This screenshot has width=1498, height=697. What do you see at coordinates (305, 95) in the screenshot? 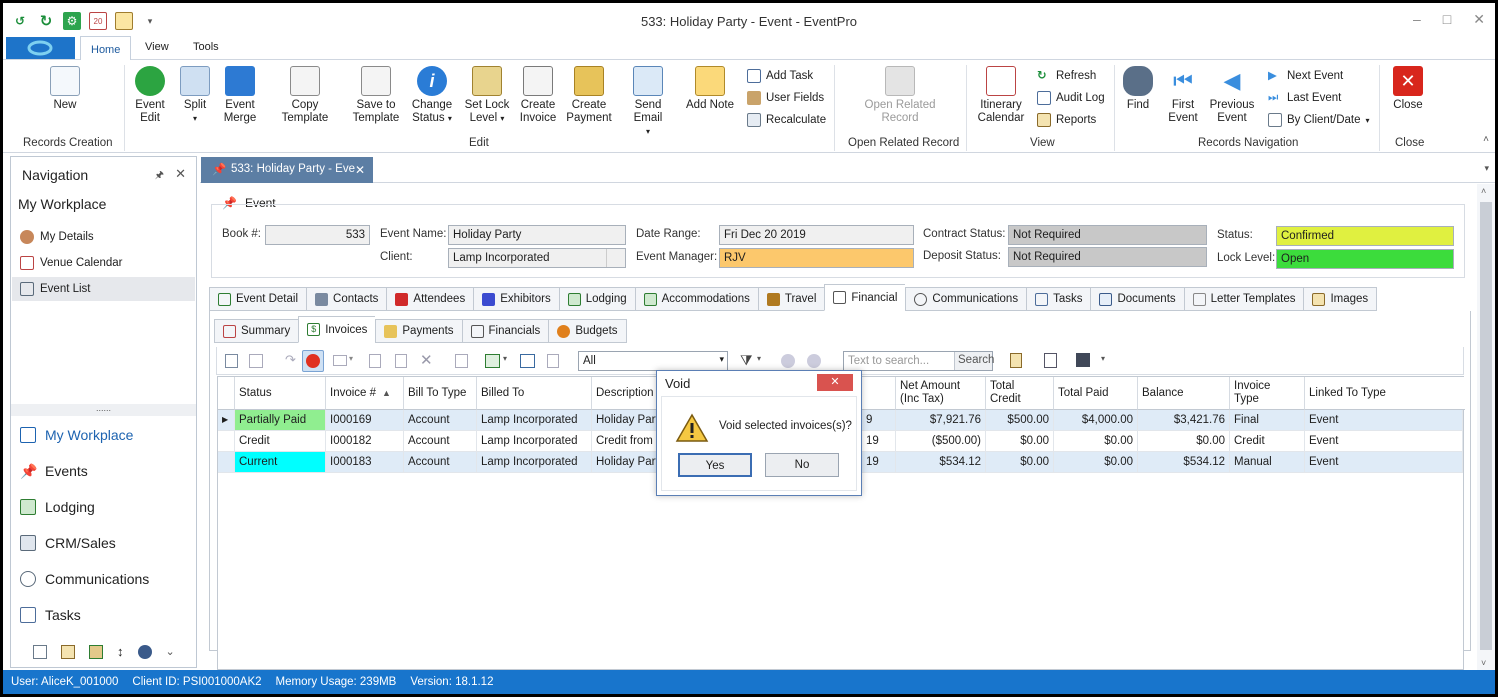
I see `copy-template-button: Copy Template` at bounding box center [305, 95].